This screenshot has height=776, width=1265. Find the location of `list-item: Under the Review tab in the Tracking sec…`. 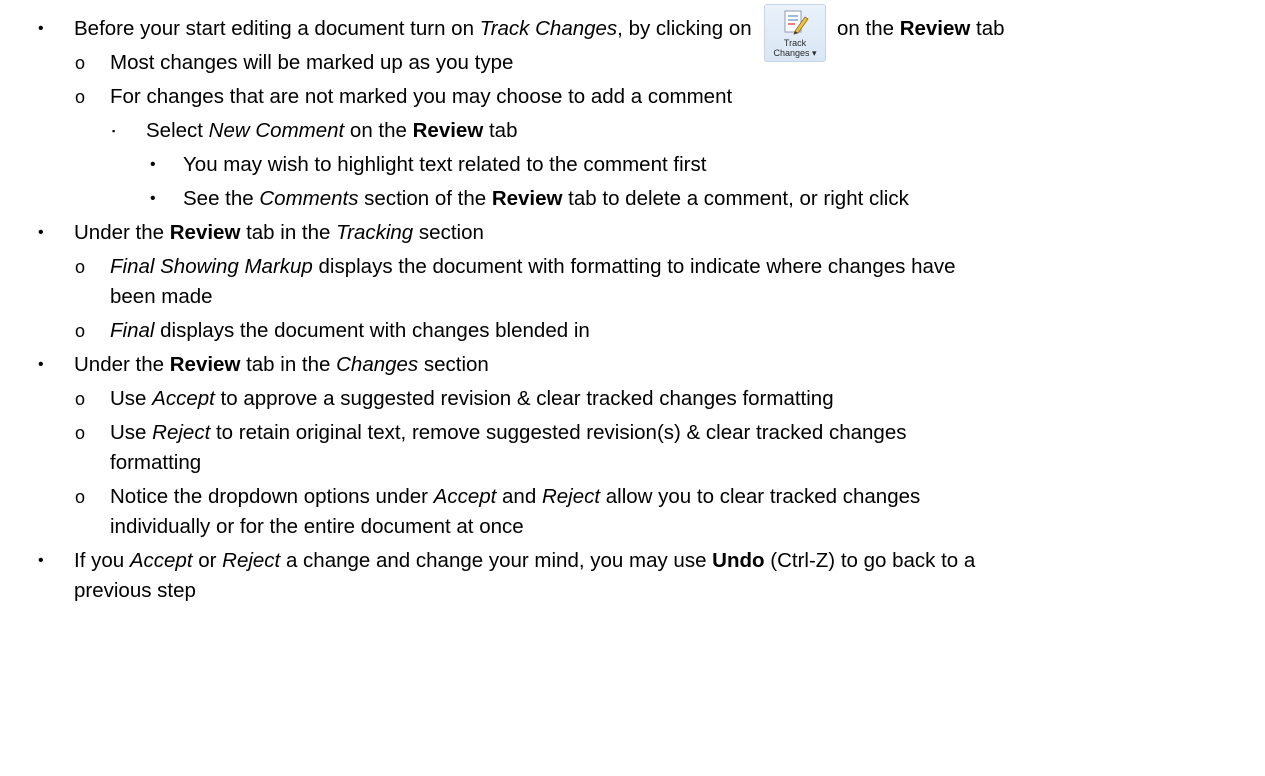

list-item: Under the Review tab in the Tracking sec… is located at coordinates (279, 233).